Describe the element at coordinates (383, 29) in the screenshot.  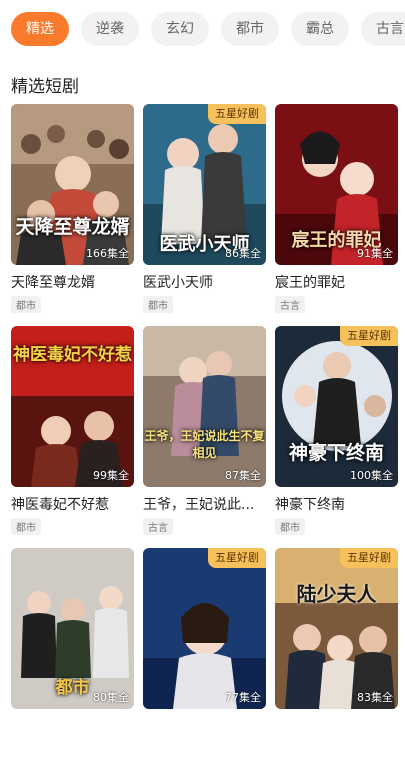
I see `tab-ancient-romance: 古言` at that location.